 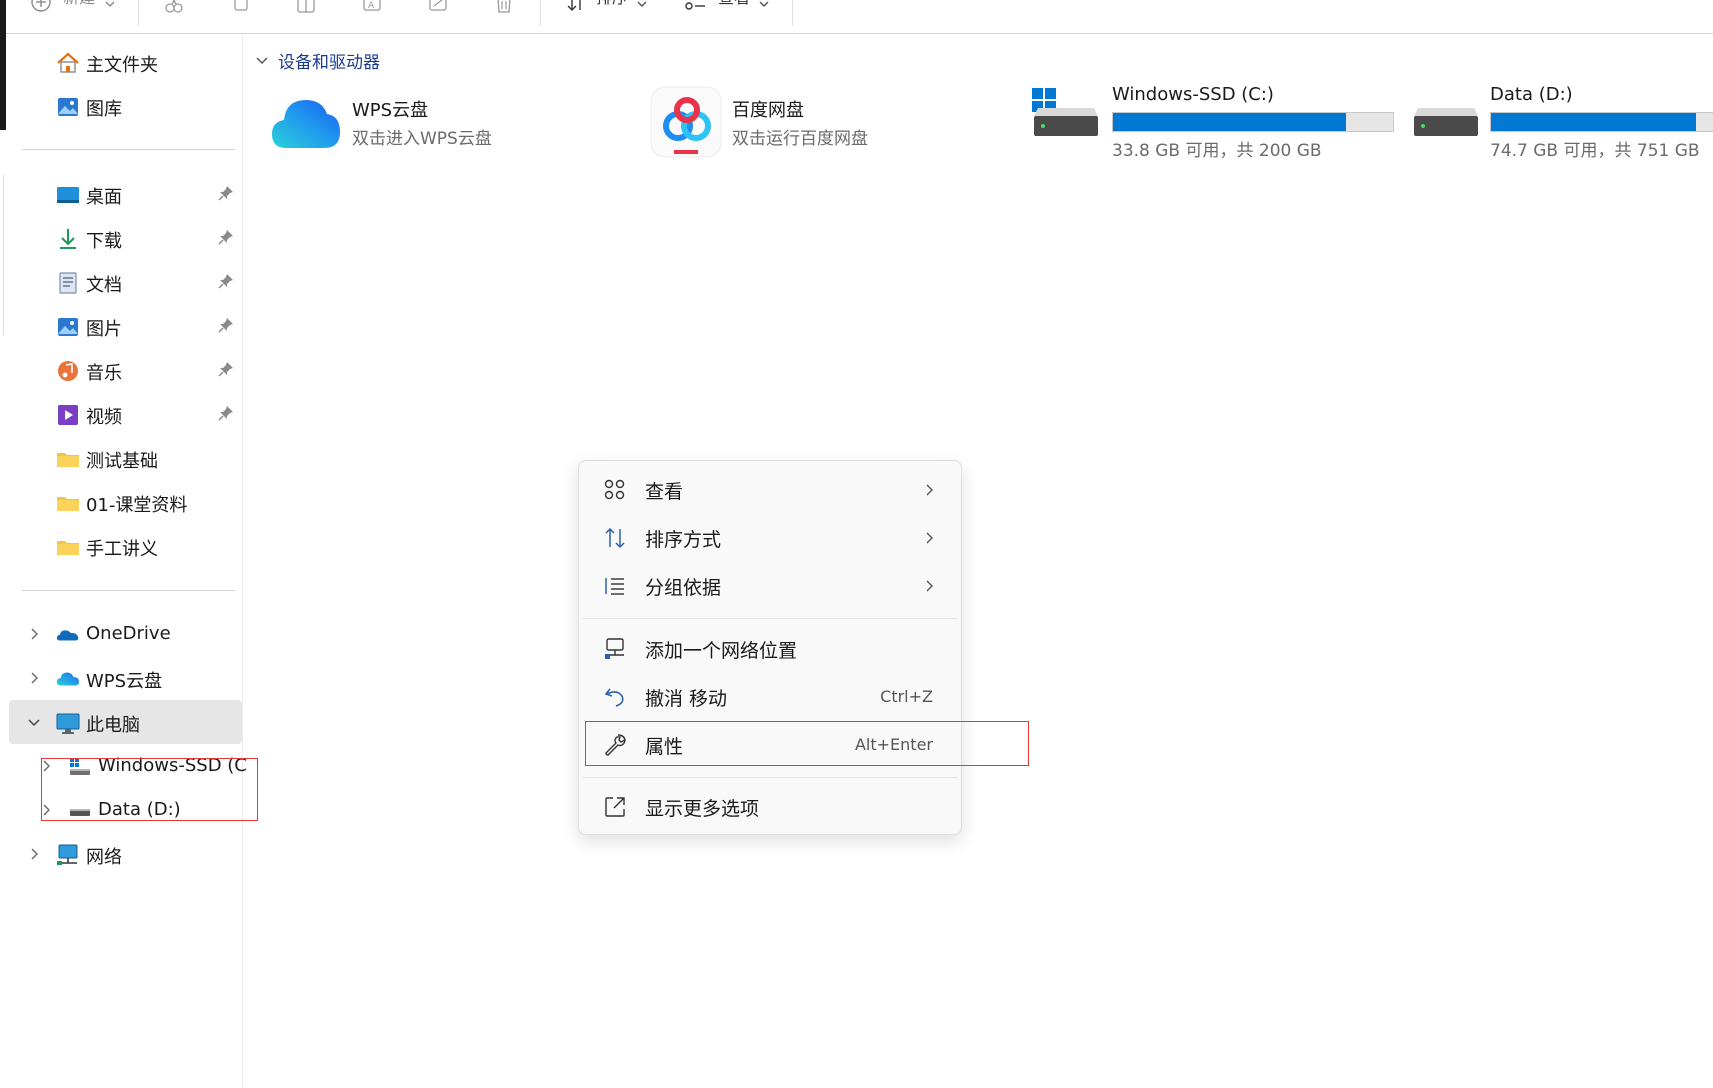 What do you see at coordinates (68, 195) in the screenshot?
I see `desktop-icon` at bounding box center [68, 195].